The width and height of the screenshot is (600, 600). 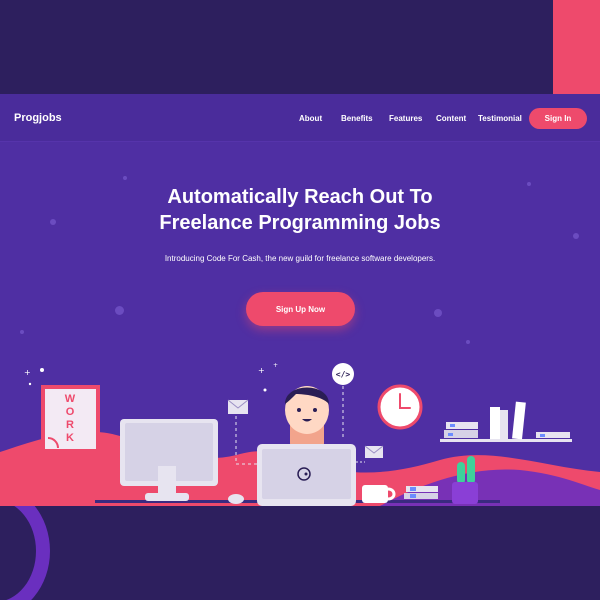 I want to click on upright-books-icon, so click(x=508, y=420).